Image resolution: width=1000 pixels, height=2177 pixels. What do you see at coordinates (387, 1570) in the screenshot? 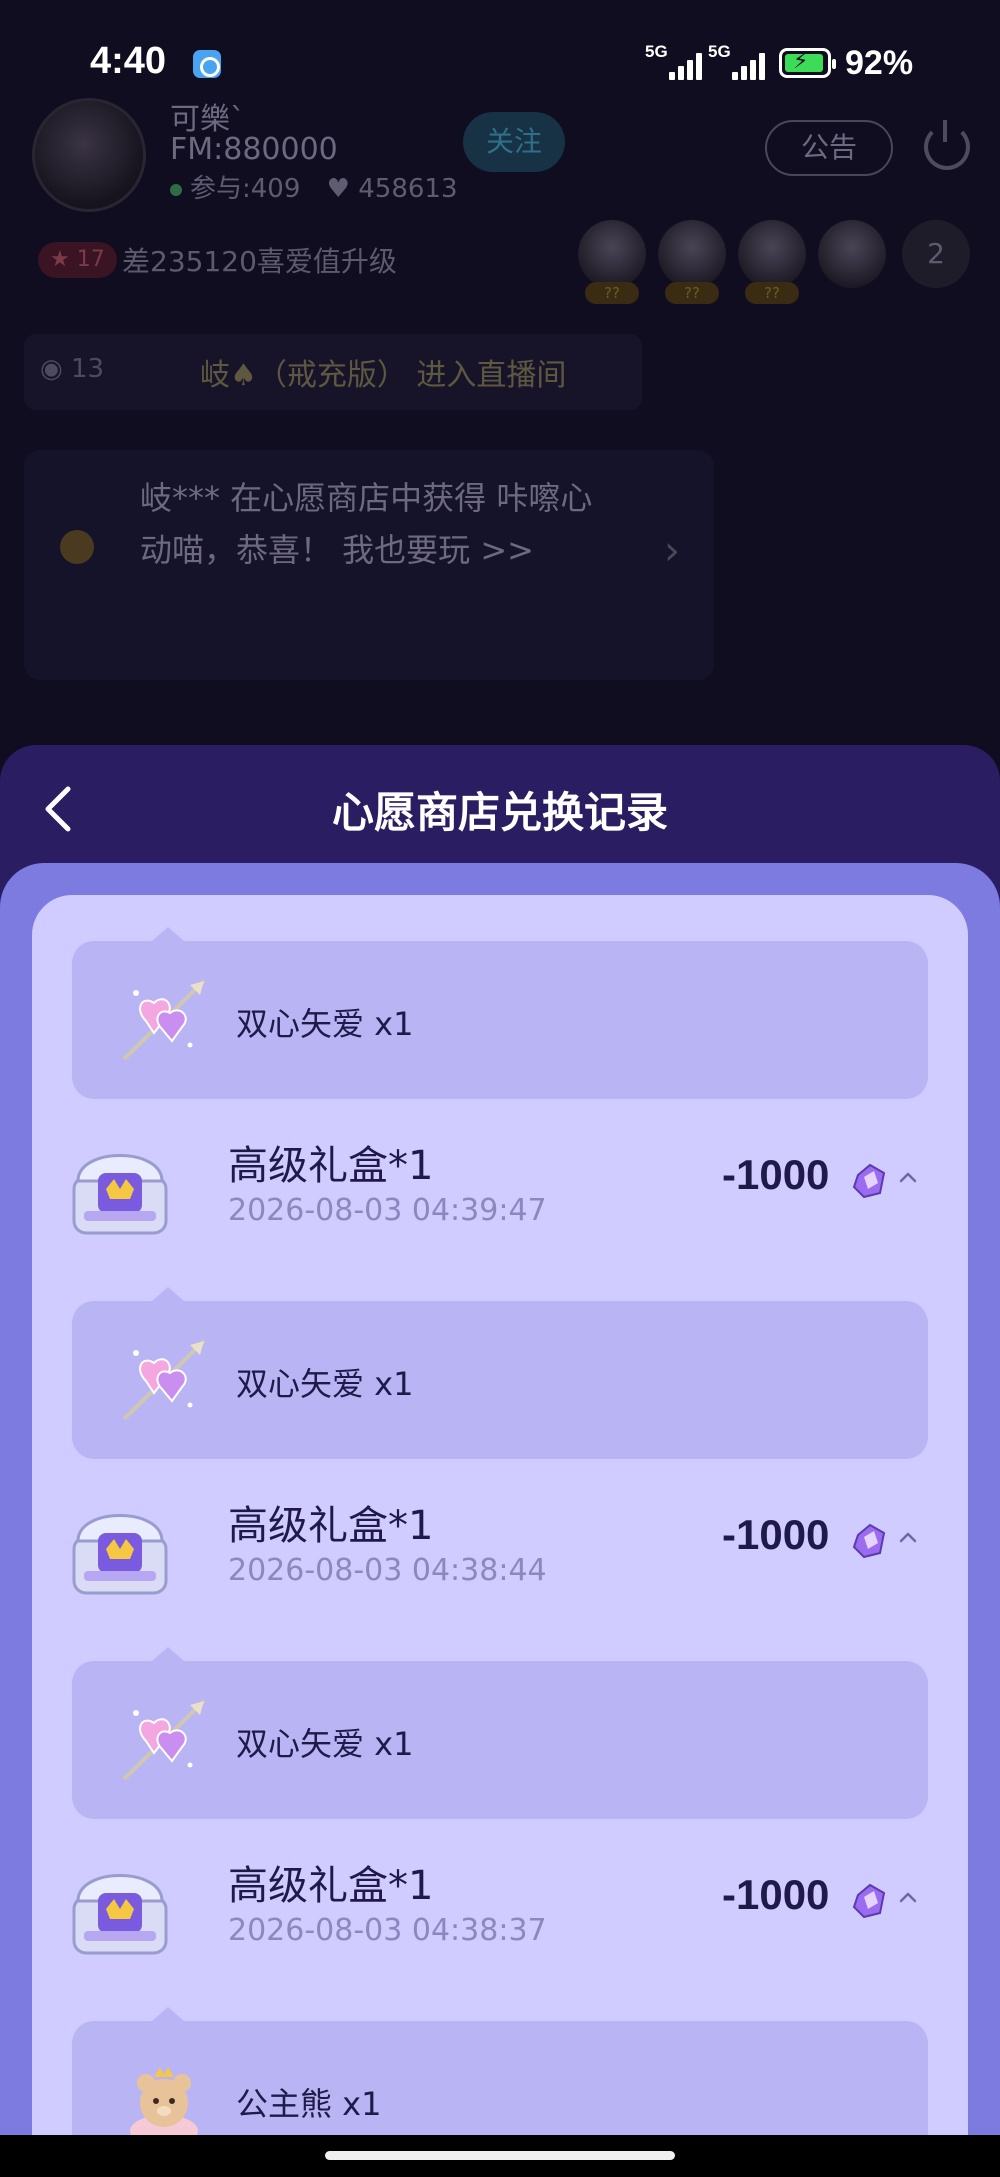
I see `record-time: 2026-08-03 04:38:44` at bounding box center [387, 1570].